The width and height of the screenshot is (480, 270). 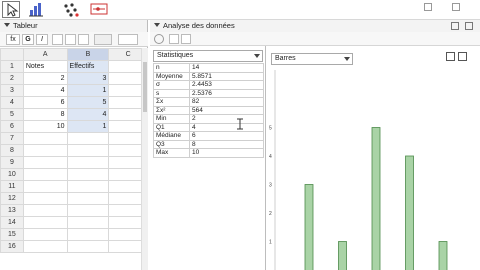 I want to click on border-button, so click(x=128, y=39).